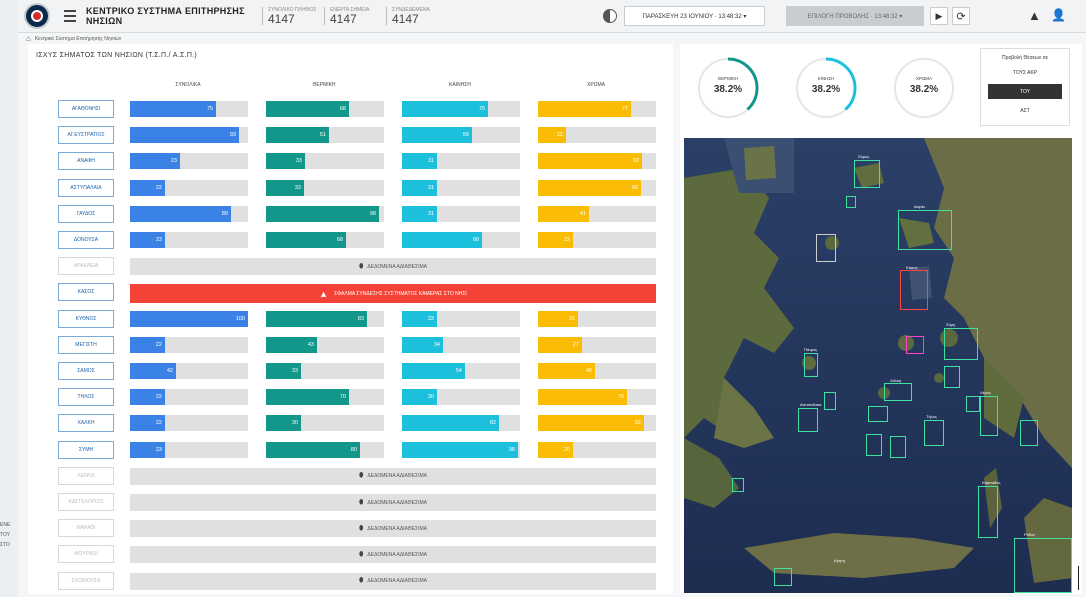  I want to click on gauge-value: 38.2%, so click(924, 89).